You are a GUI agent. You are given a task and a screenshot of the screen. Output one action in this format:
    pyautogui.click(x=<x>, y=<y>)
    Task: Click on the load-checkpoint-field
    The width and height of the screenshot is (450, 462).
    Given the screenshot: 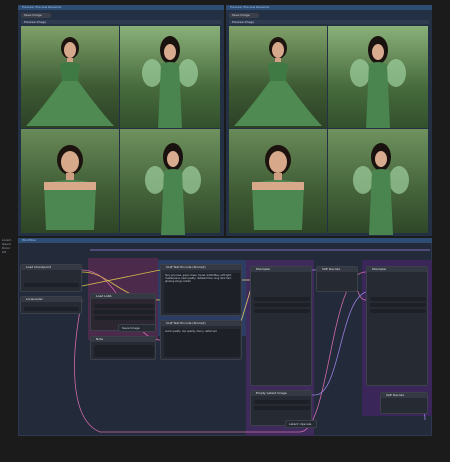 What is the action you would take?
    pyautogui.click(x=51, y=285)
    